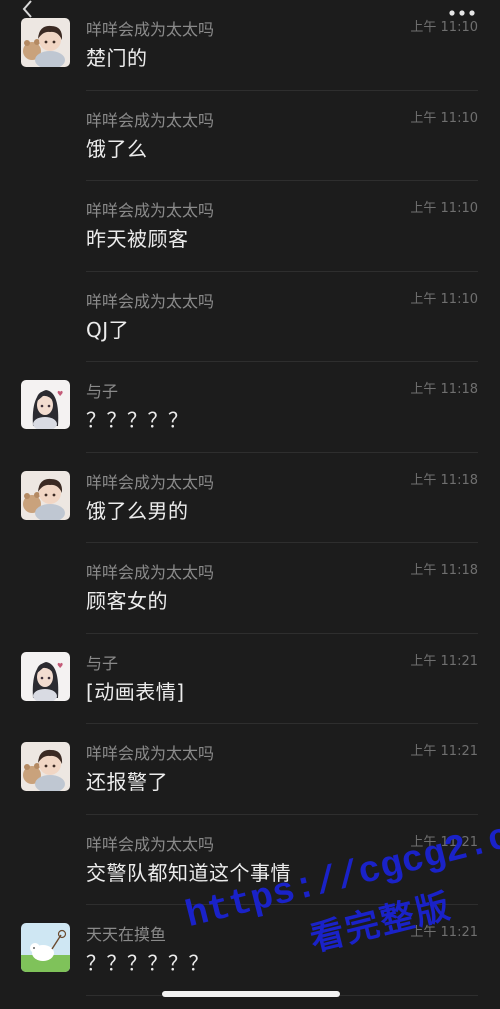 The height and width of the screenshot is (1009, 500). Describe the element at coordinates (137, 510) in the screenshot. I see `message-text: 饿了么男的` at that location.